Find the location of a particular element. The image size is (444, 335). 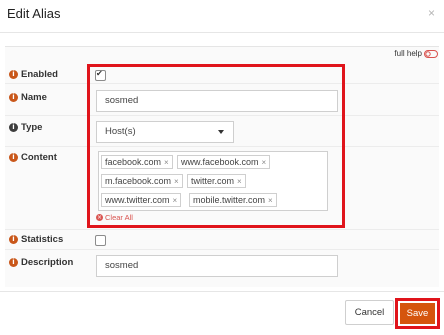

header-divider is located at coordinates (222, 32).